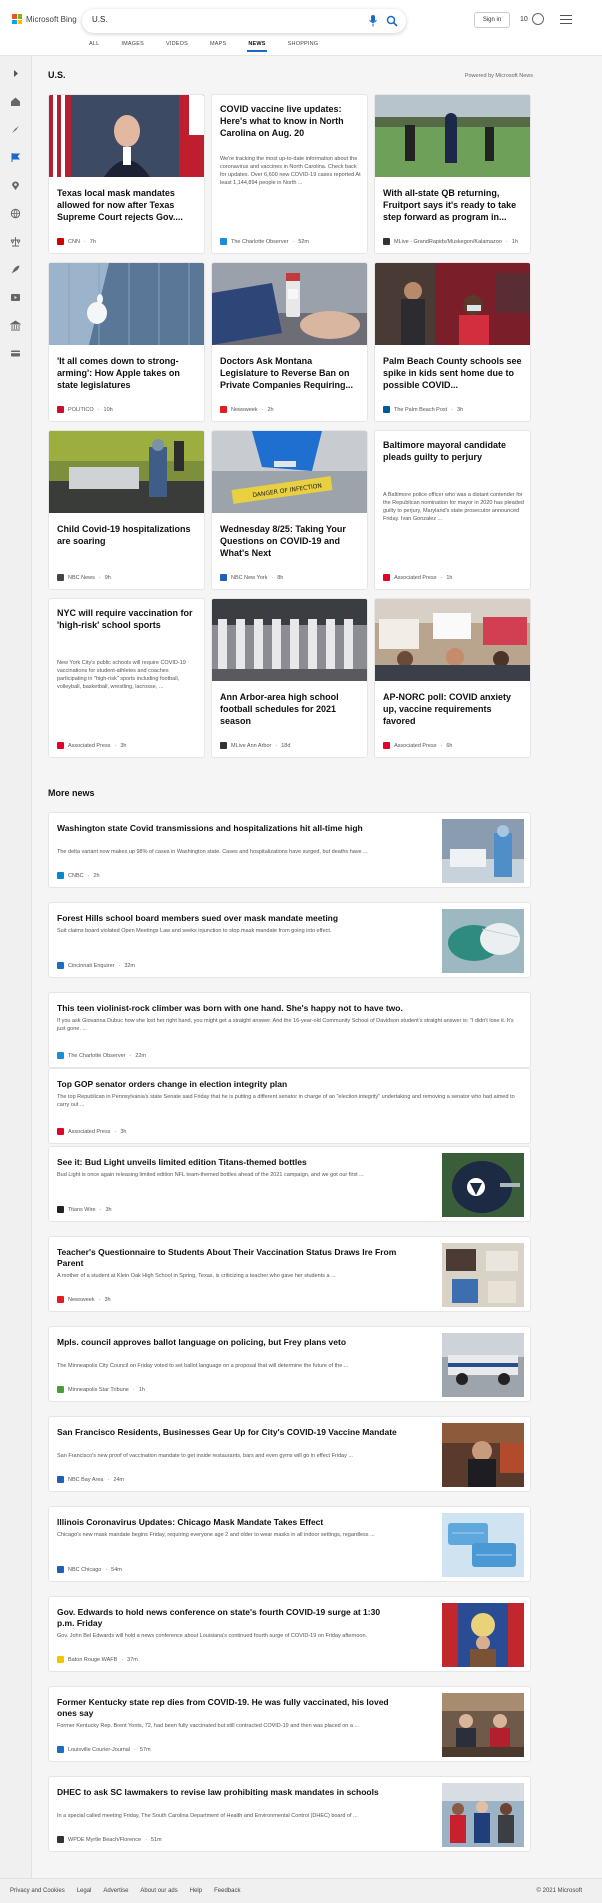 This screenshot has width=602, height=1903. What do you see at coordinates (196, 1891) in the screenshot?
I see `footer-link: Help` at bounding box center [196, 1891].